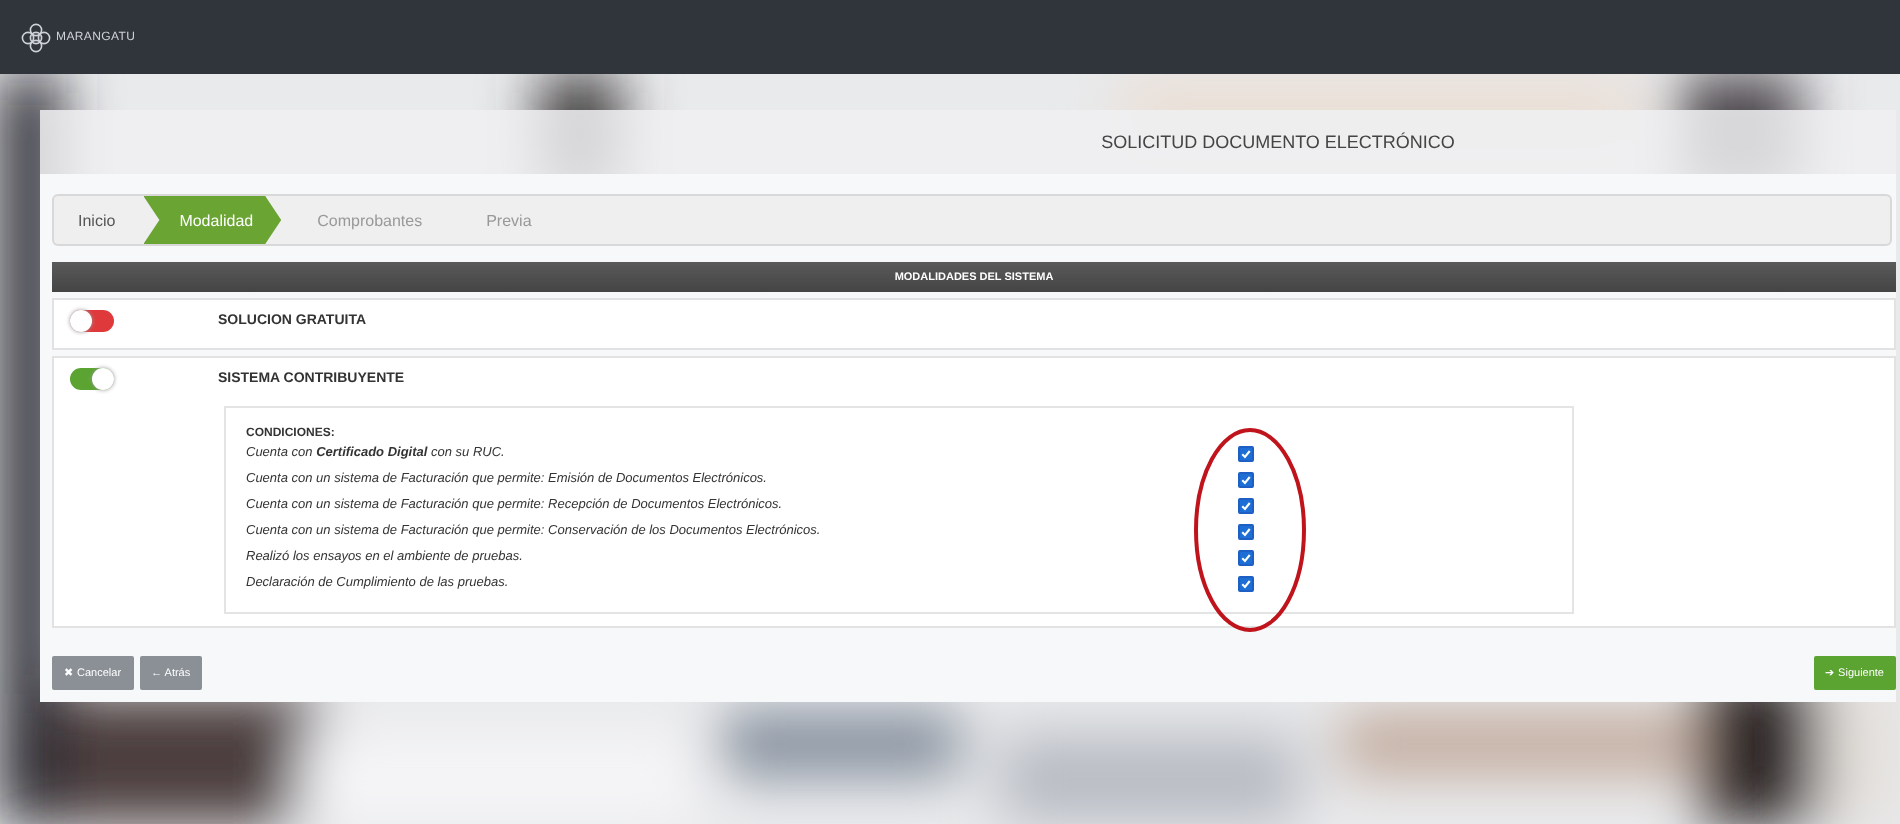  I want to click on wizard-step: Previa, so click(505, 220).